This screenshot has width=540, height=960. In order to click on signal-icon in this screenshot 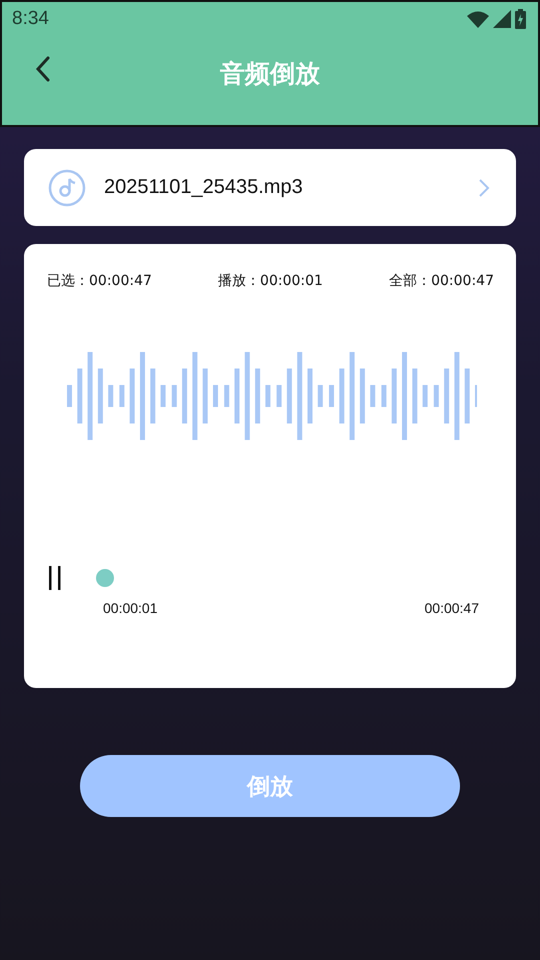, I will do `click(502, 19)`.